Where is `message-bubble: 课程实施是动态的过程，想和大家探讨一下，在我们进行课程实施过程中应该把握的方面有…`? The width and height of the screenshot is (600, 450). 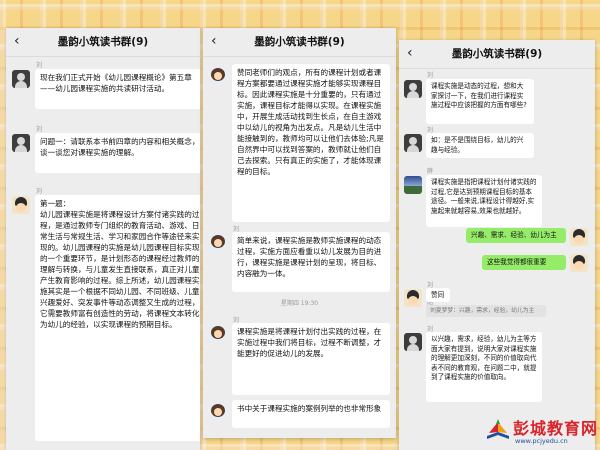
message-bubble: 课程实施是动态的过程，想和大家探讨一下，在我们进行课程实施过程中应该把握的方面有… is located at coordinates (480, 101).